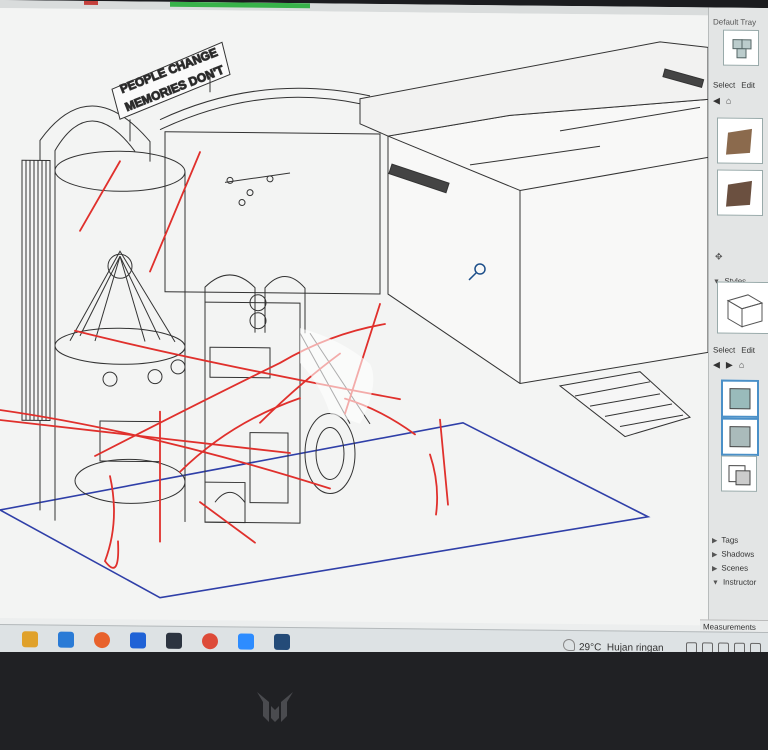 The height and width of the screenshot is (750, 768). Describe the element at coordinates (719, 256) in the screenshot. I see `move-icon: ✥` at that location.